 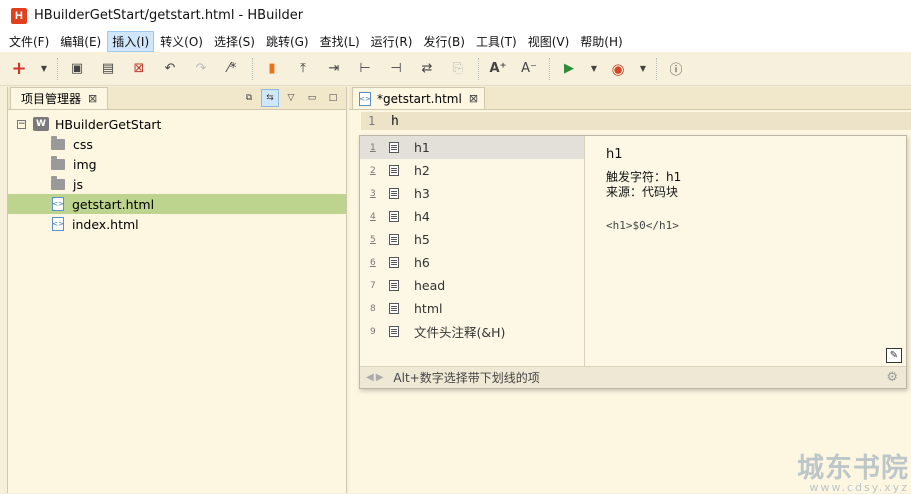 I want to click on tree-item-js: js, so click(x=177, y=184).